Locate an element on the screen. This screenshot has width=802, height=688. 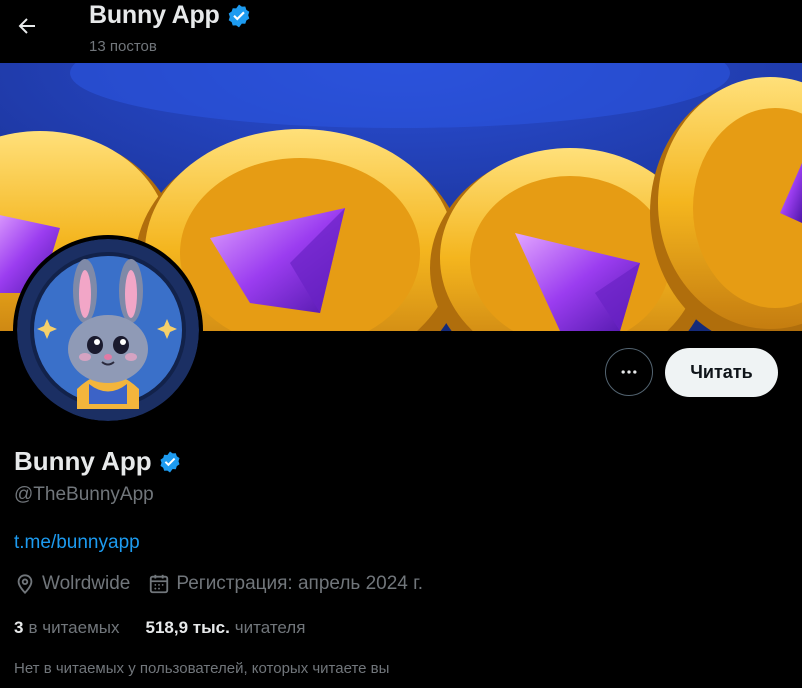
join-date: Регистрация: апрель 2024 г. is located at coordinates (285, 584).